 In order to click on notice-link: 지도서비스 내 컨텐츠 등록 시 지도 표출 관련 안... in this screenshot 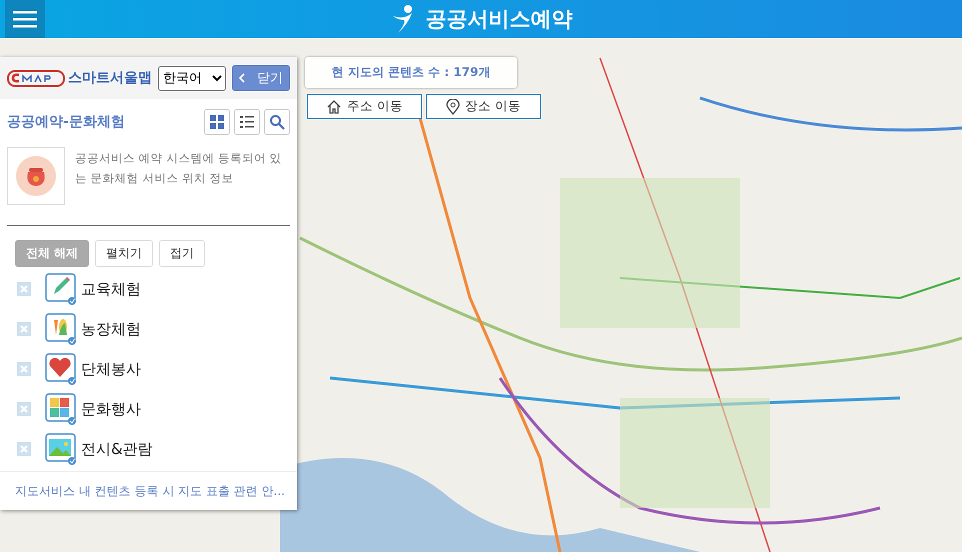, I will do `click(150, 491)`.